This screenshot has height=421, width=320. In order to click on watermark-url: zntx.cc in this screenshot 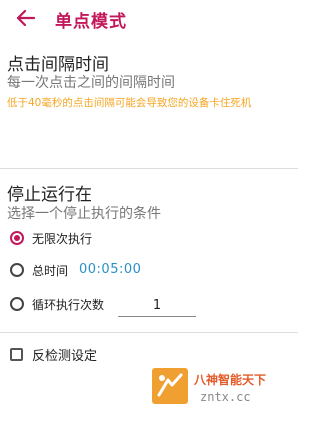, I will do `click(225, 397)`.